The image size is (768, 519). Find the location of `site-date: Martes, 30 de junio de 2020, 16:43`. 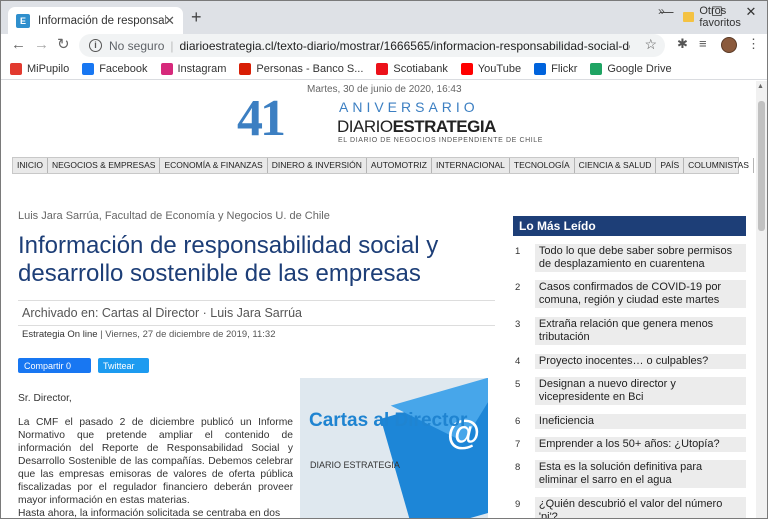

site-date: Martes, 30 de junio de 2020, 16:43 is located at coordinates (384, 89).